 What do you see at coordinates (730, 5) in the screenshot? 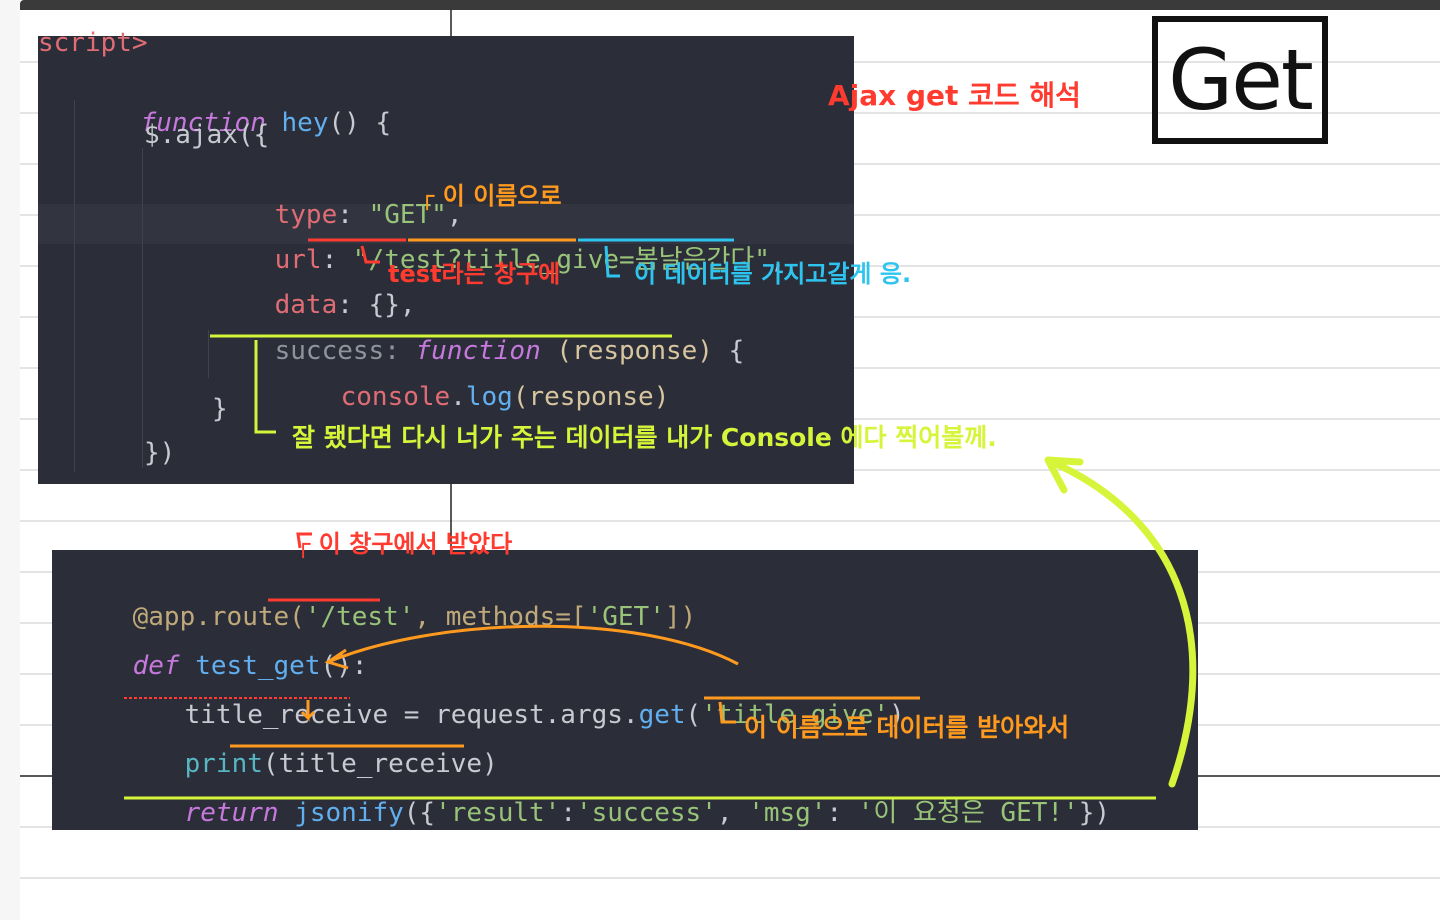
I see `window-top-bar` at bounding box center [730, 5].